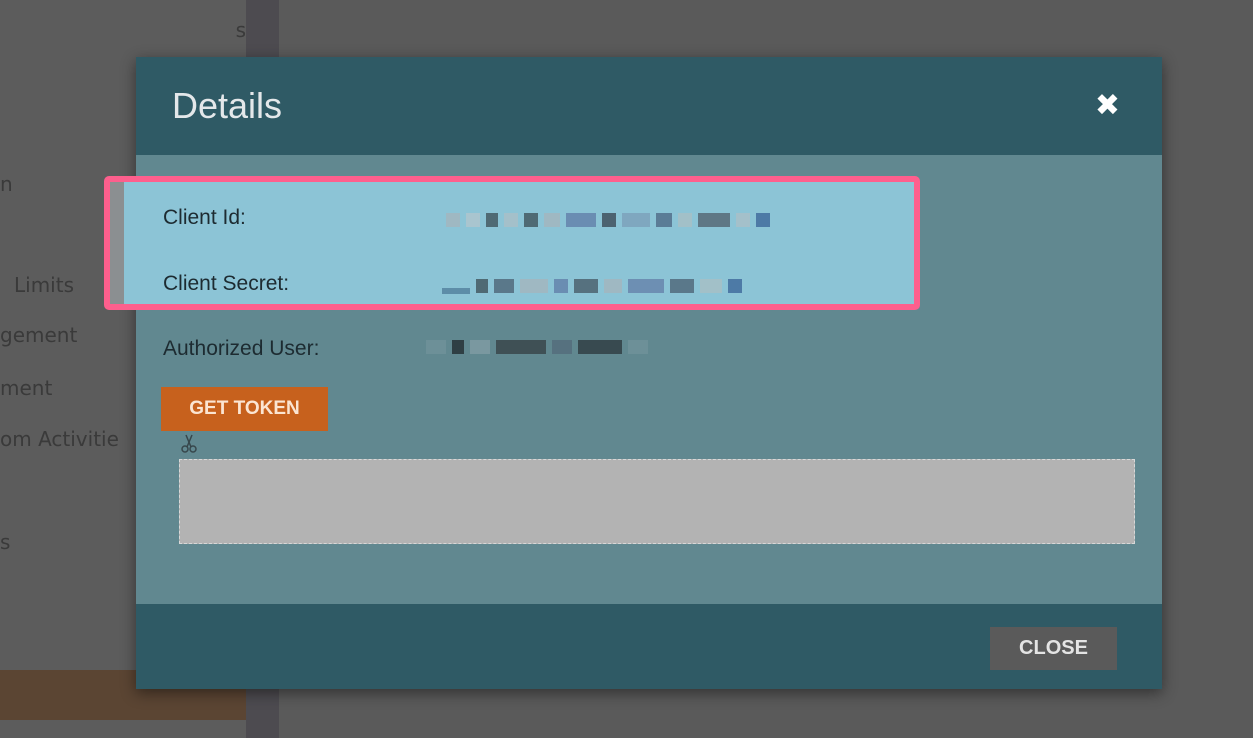  What do you see at coordinates (649, 646) in the screenshot?
I see `modal-footer: CLOSE` at bounding box center [649, 646].